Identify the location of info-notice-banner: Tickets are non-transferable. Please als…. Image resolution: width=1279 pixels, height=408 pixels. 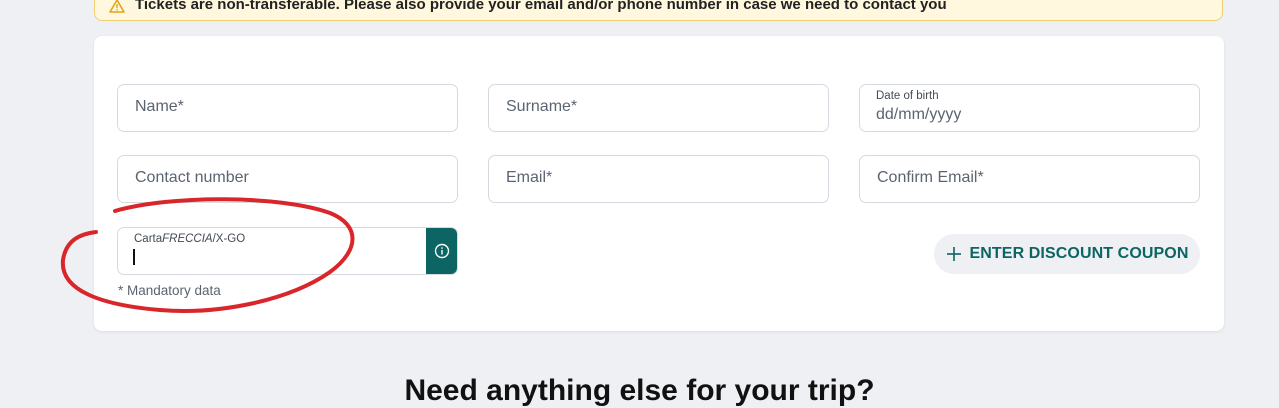
(658, 10).